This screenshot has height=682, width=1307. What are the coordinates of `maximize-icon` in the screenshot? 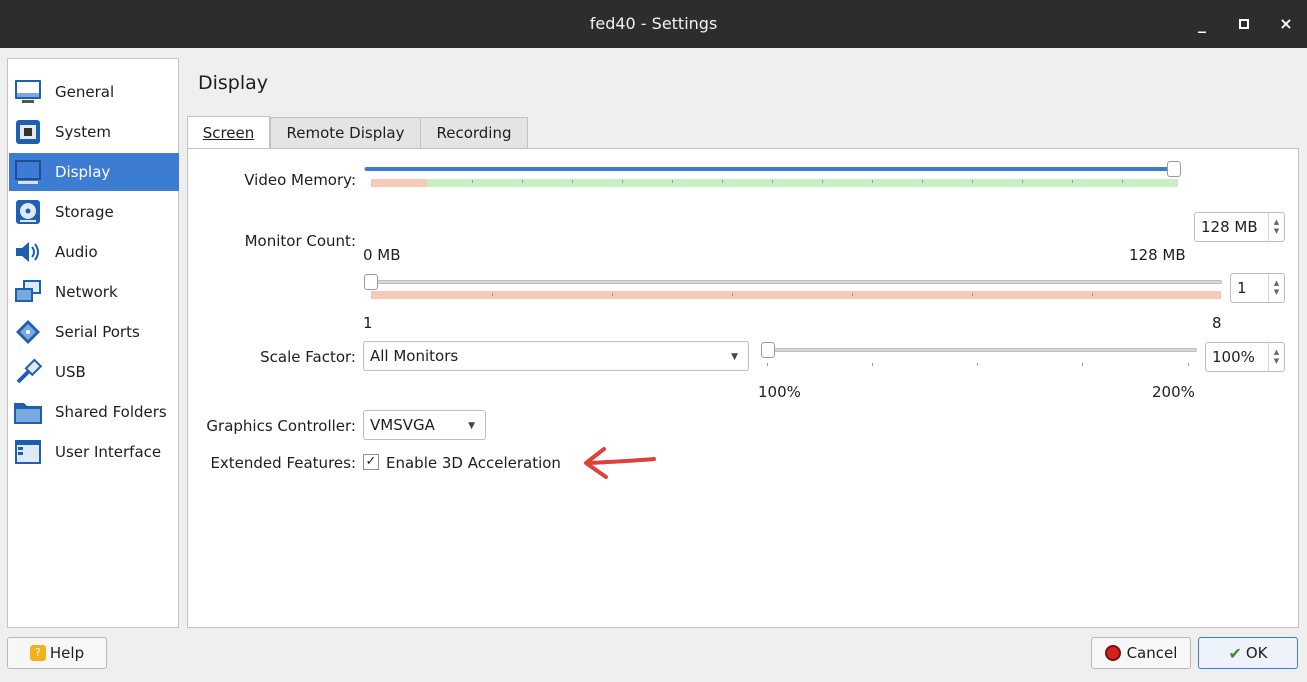 It's located at (1244, 24).